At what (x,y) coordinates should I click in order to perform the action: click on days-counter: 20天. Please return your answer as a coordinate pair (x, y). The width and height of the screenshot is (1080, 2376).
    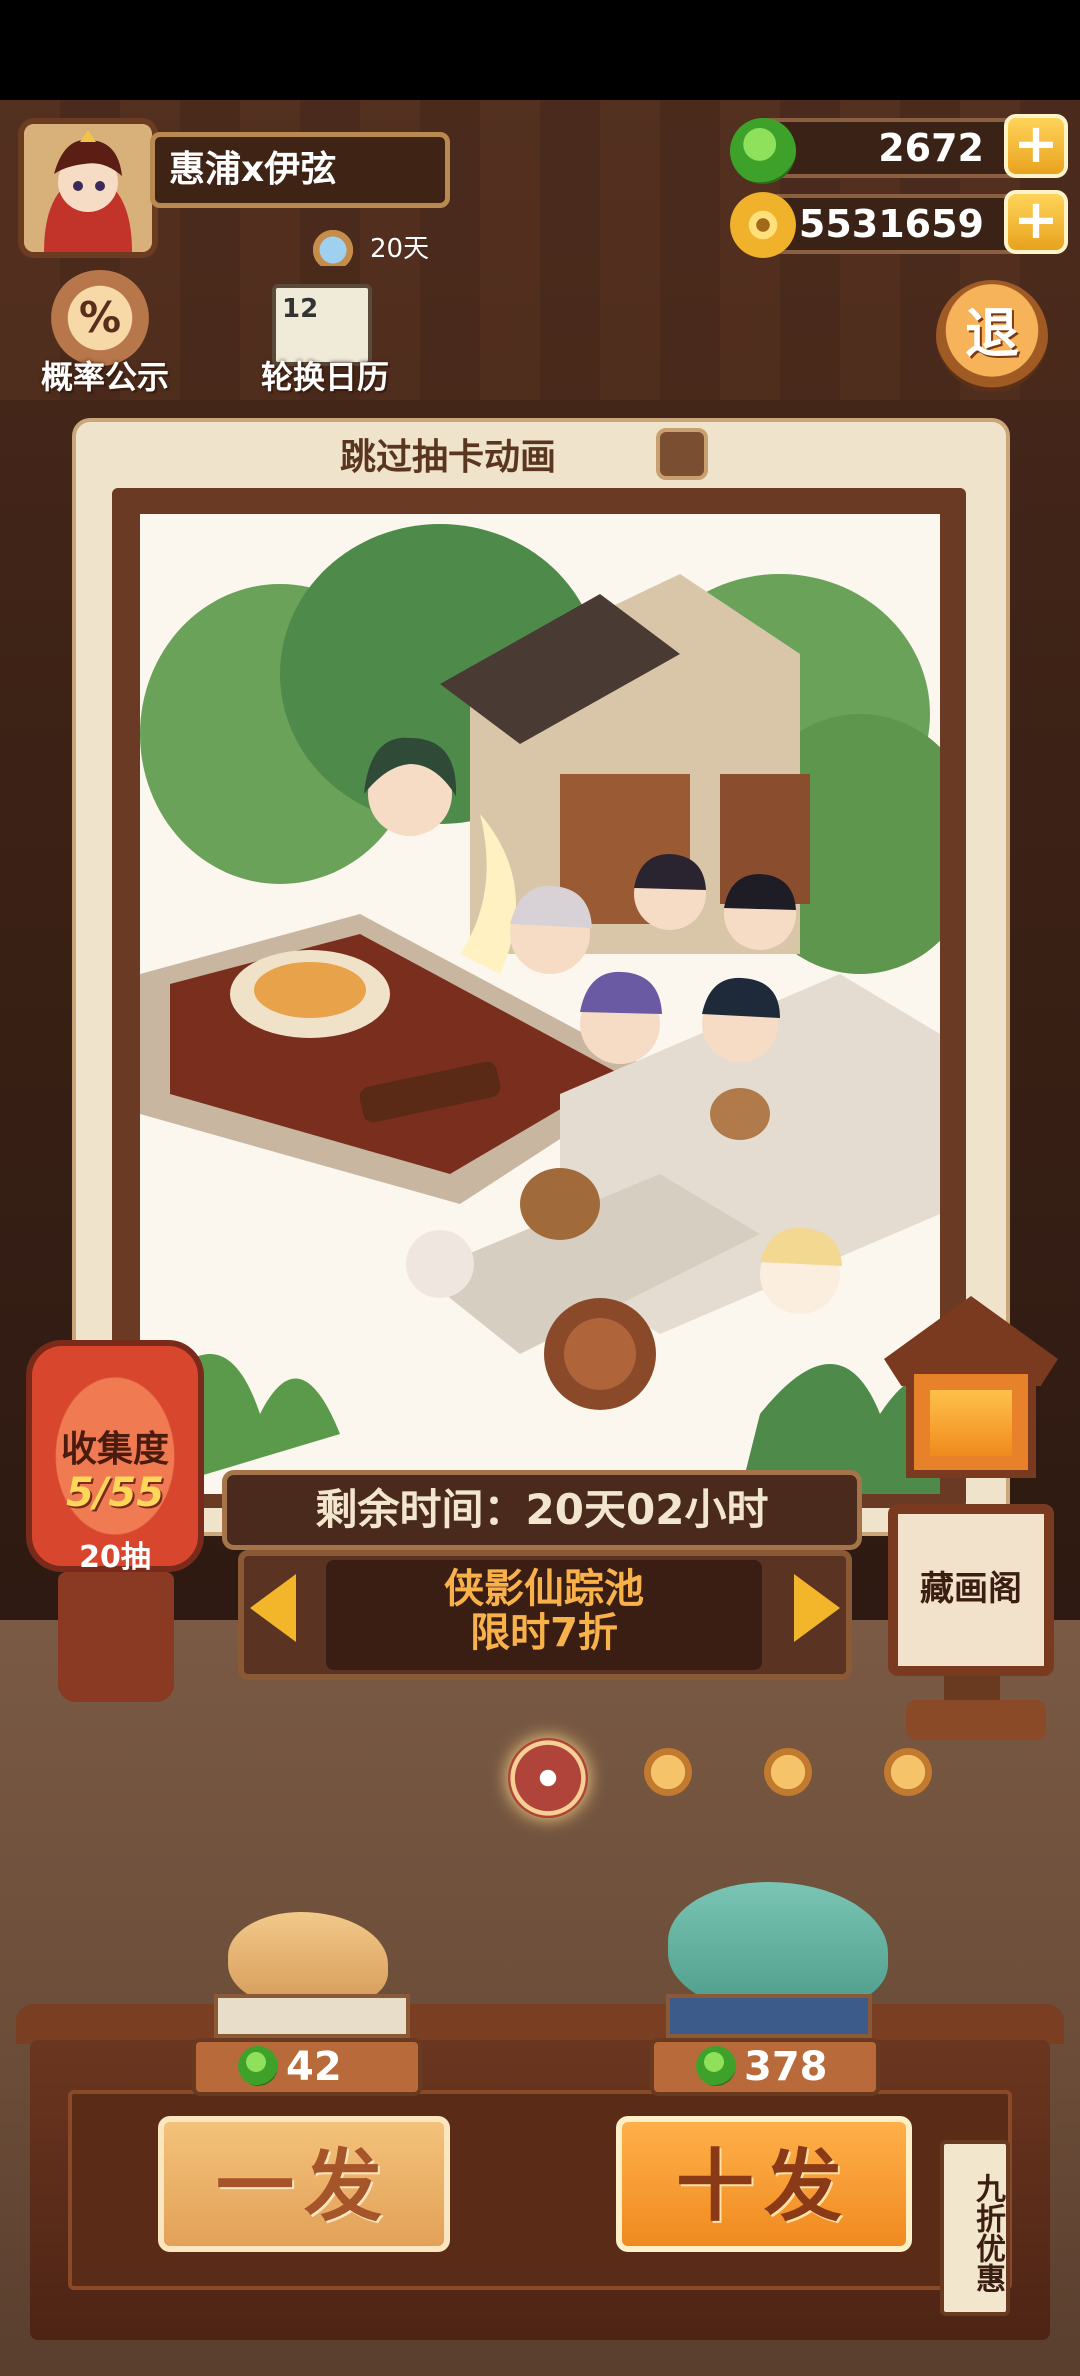
    Looking at the image, I should click on (368, 246).